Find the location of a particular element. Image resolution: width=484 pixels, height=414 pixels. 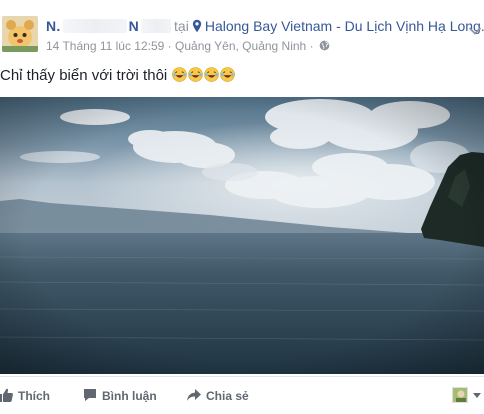

comment-button: Bình luận is located at coordinates (119, 395).